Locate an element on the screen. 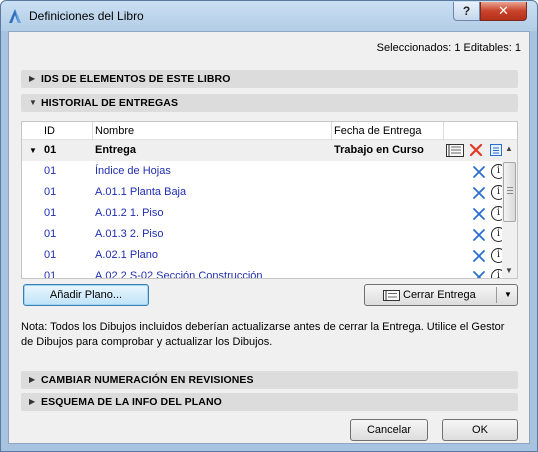 The image size is (538, 452). close-button: ✕ is located at coordinates (503, 11).